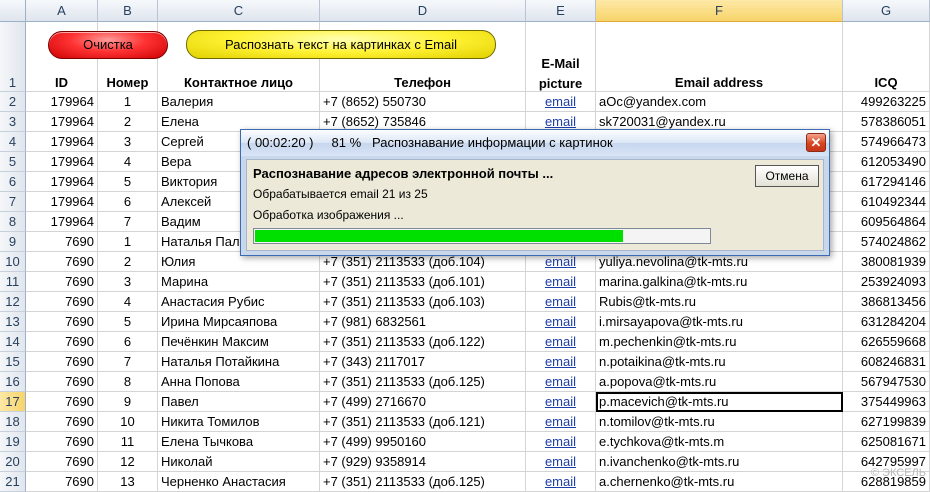 This screenshot has width=930, height=492. I want to click on table-cell: e.tychkova@tk-mts.m, so click(719, 442).